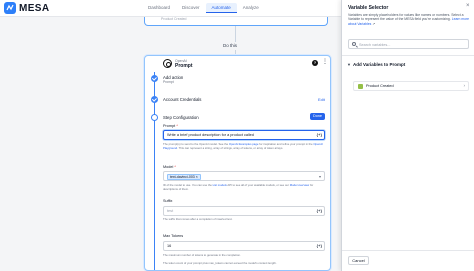 The width and height of the screenshot is (474, 271). Describe the element at coordinates (170, 211) in the screenshot. I see `suffix-placeholder: test` at that location.